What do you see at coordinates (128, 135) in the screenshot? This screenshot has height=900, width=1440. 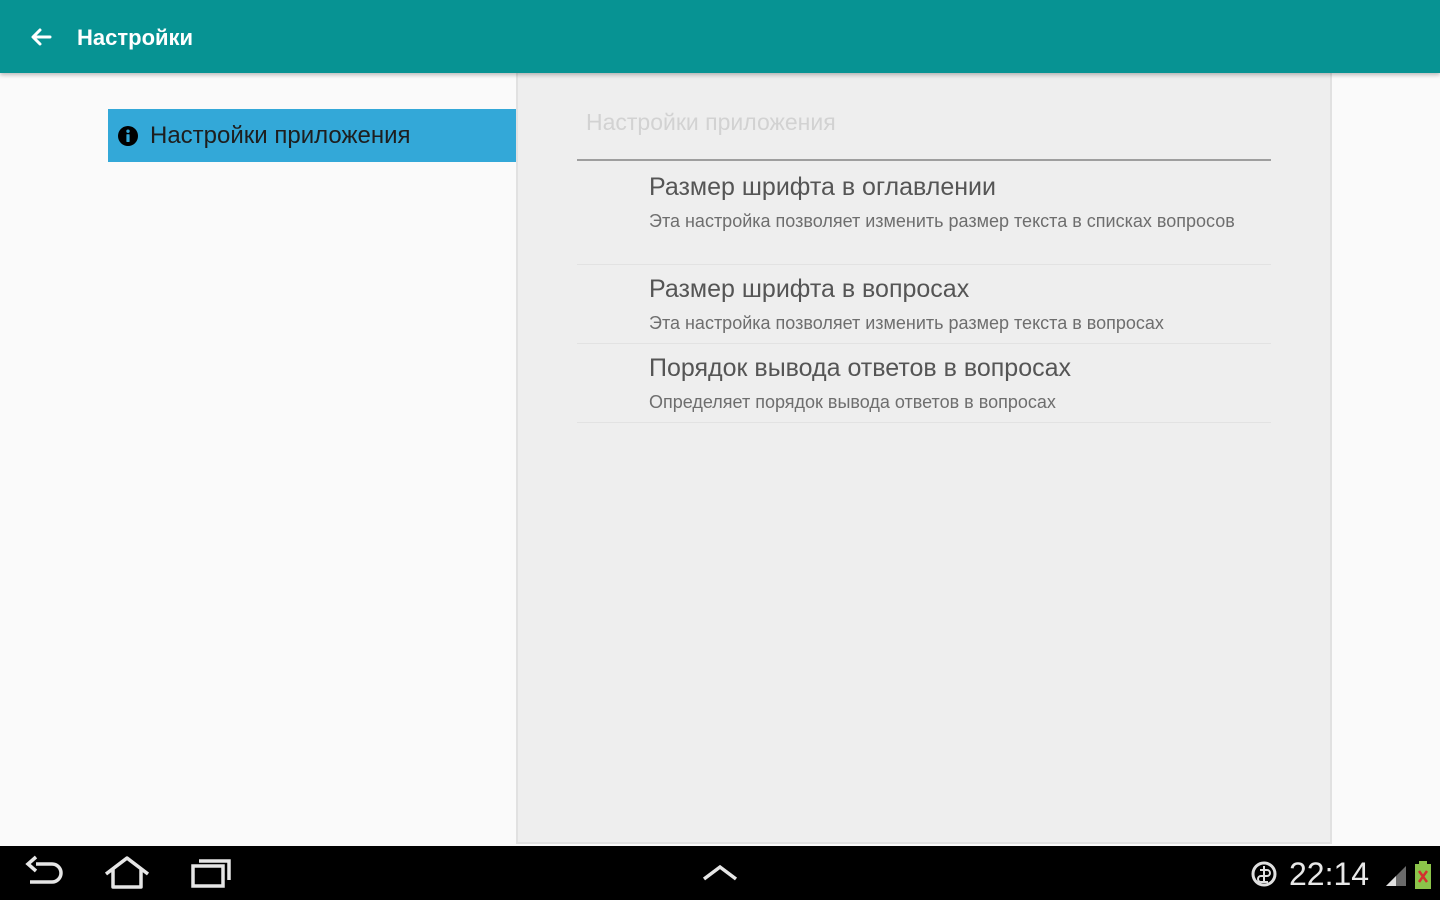 I see `info-icon` at bounding box center [128, 135].